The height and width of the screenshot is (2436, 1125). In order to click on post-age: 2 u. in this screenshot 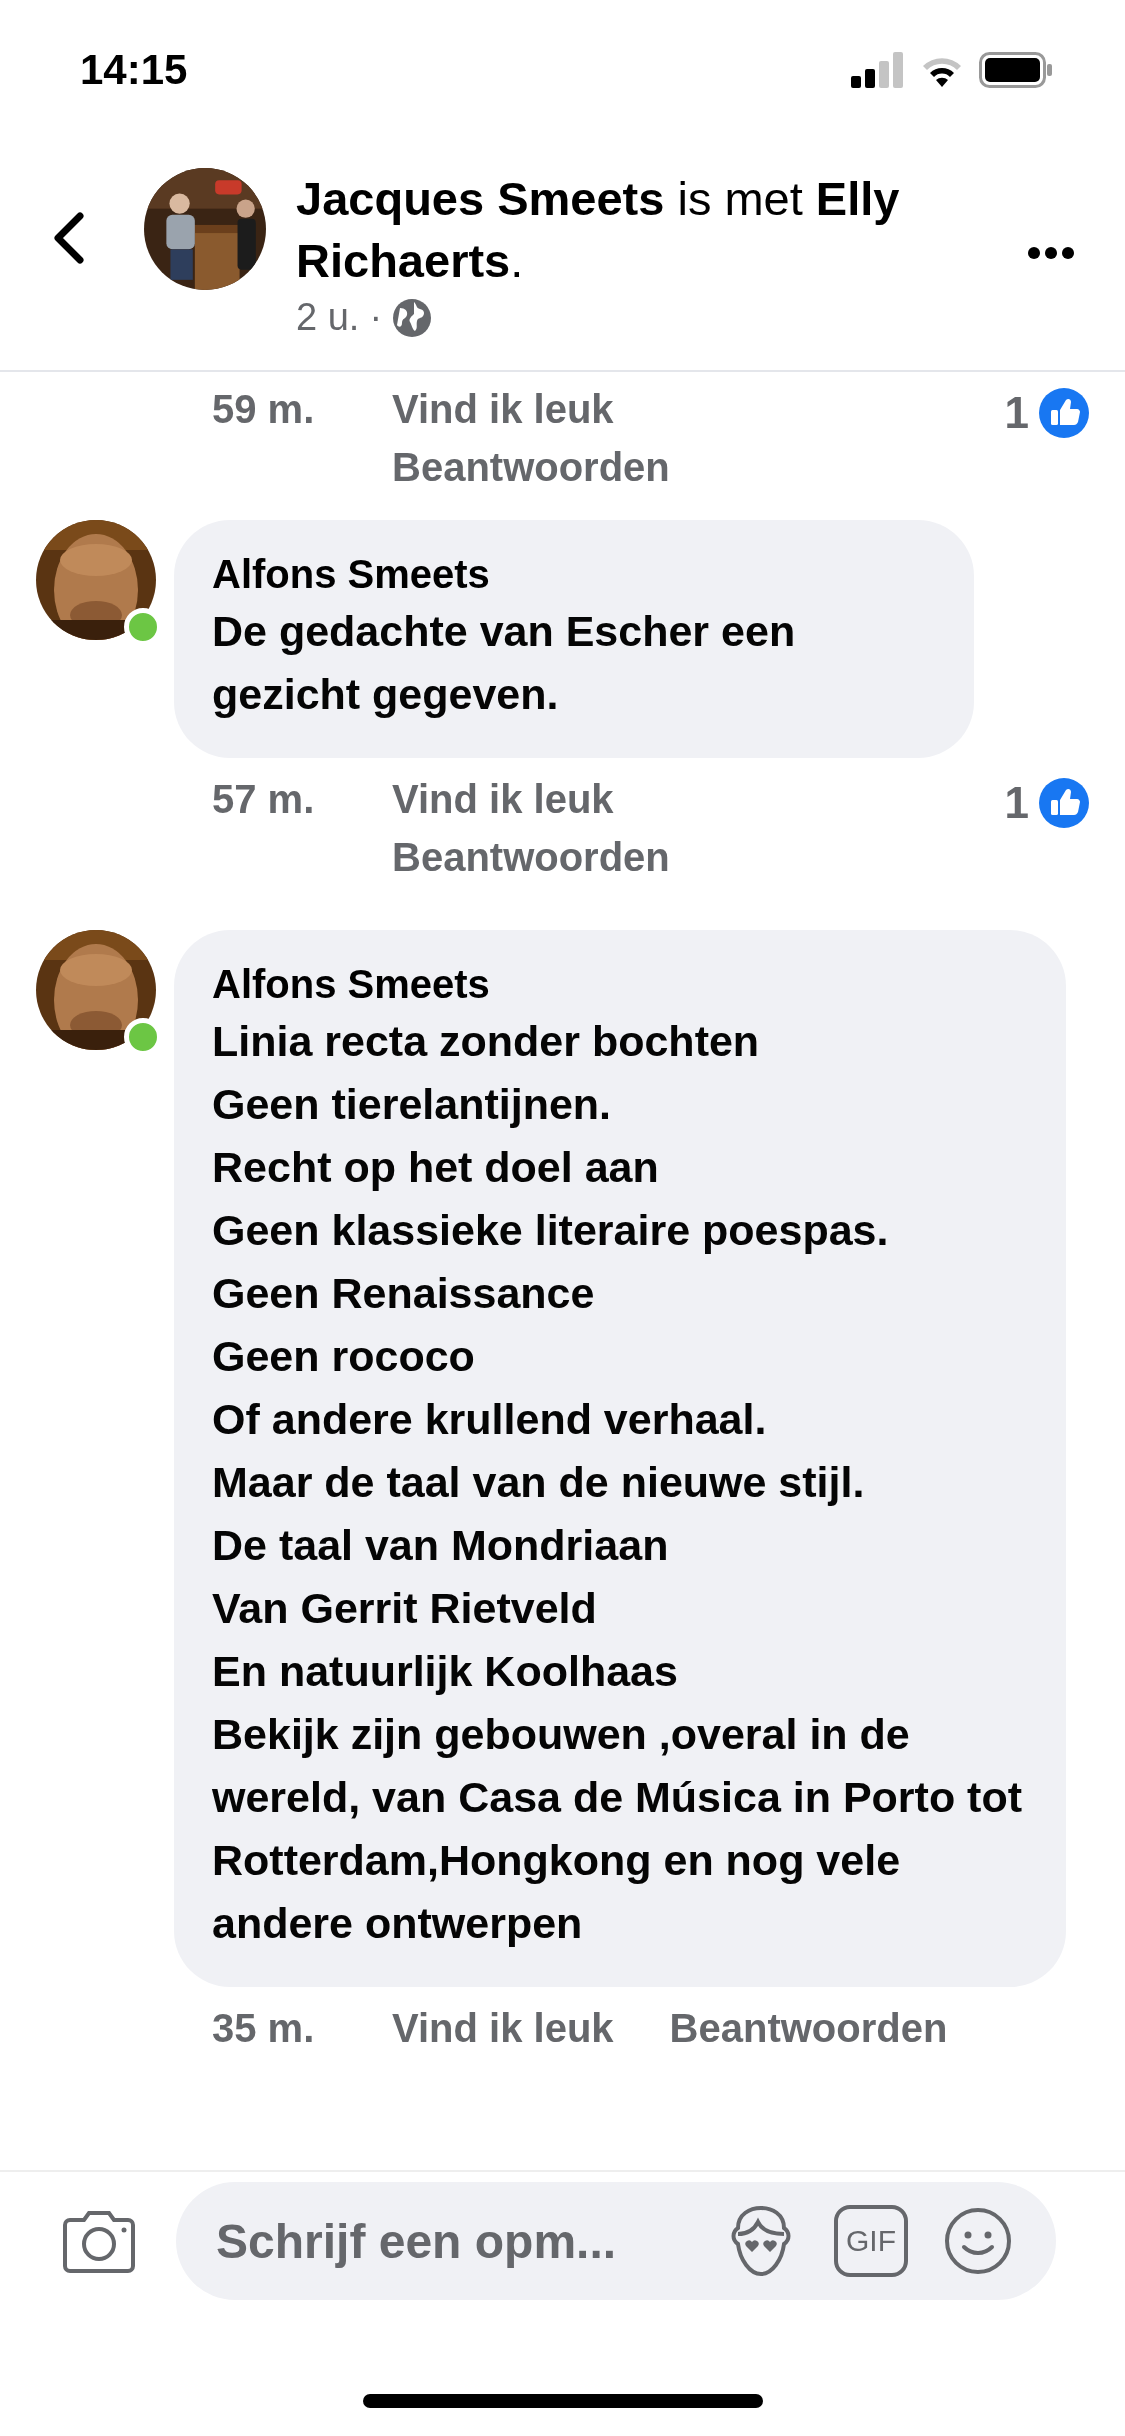, I will do `click(328, 317)`.